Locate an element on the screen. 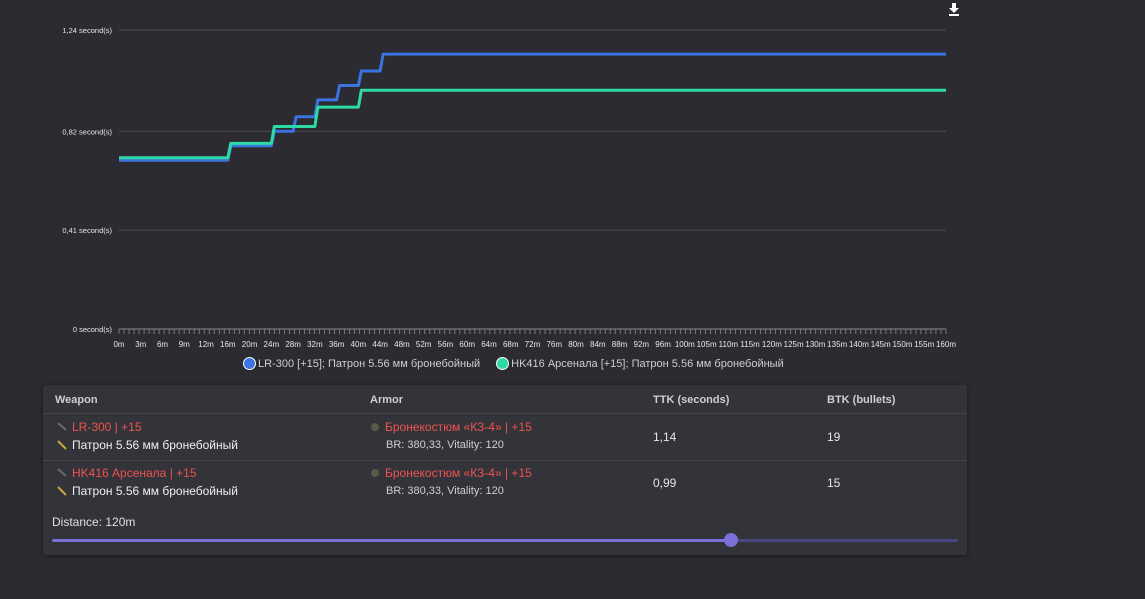 This screenshot has height=599, width=1145. x-tick-label: 76m is located at coordinates (554, 344).